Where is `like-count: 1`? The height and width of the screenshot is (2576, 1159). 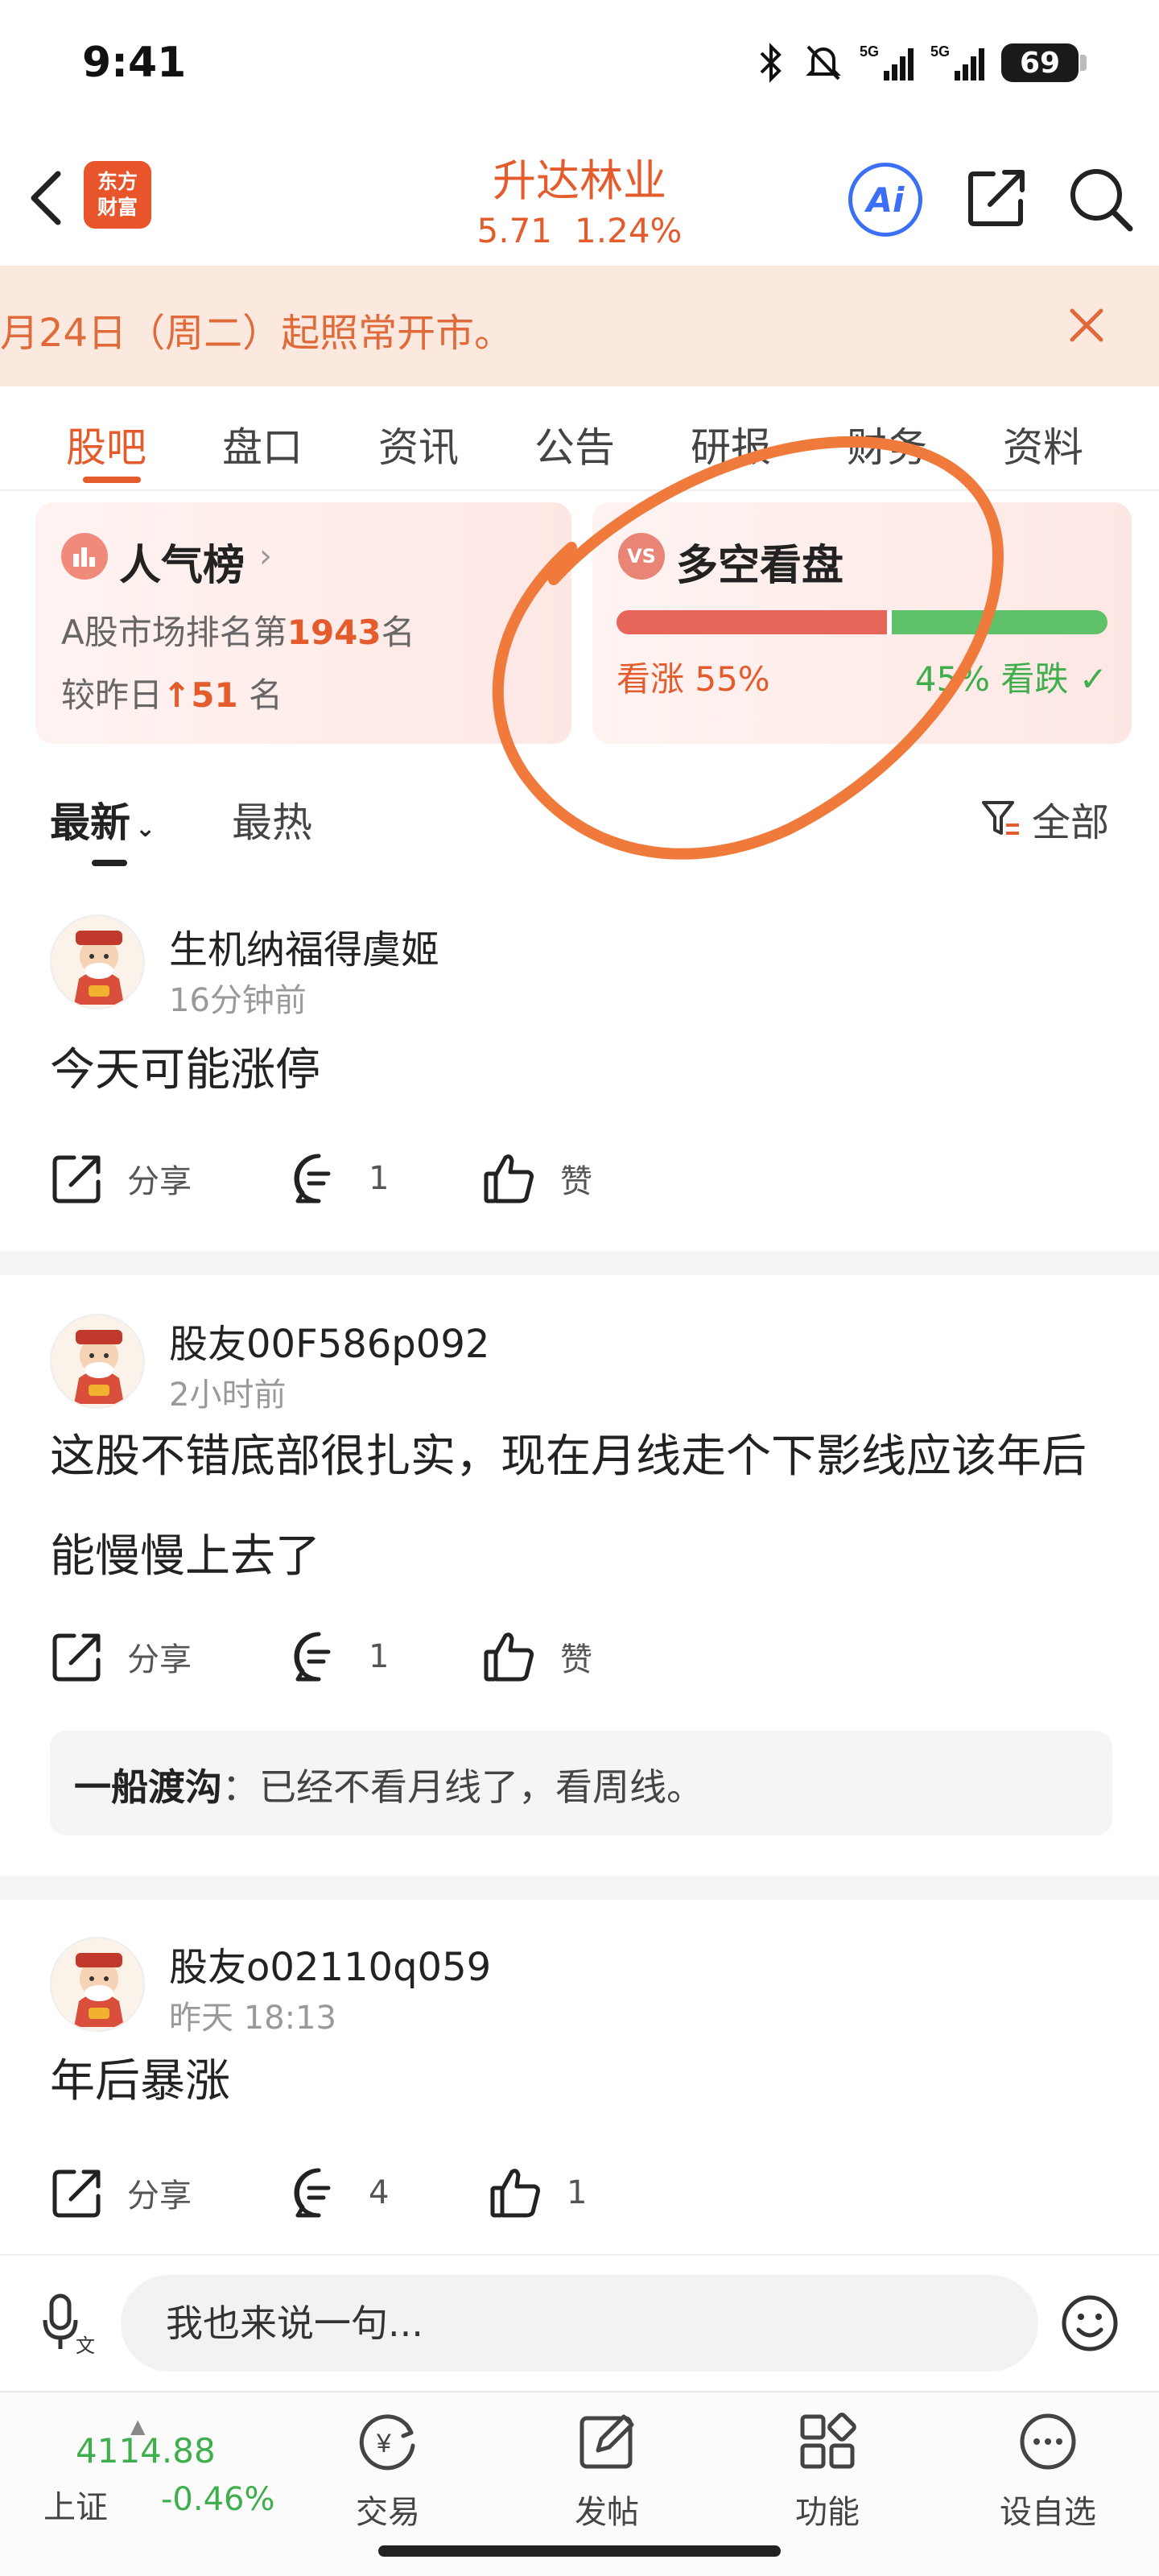 like-count: 1 is located at coordinates (577, 2192).